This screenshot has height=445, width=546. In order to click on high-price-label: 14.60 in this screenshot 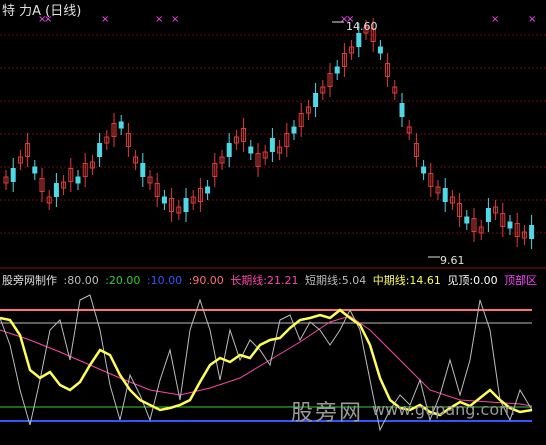, I will do `click(362, 26)`.